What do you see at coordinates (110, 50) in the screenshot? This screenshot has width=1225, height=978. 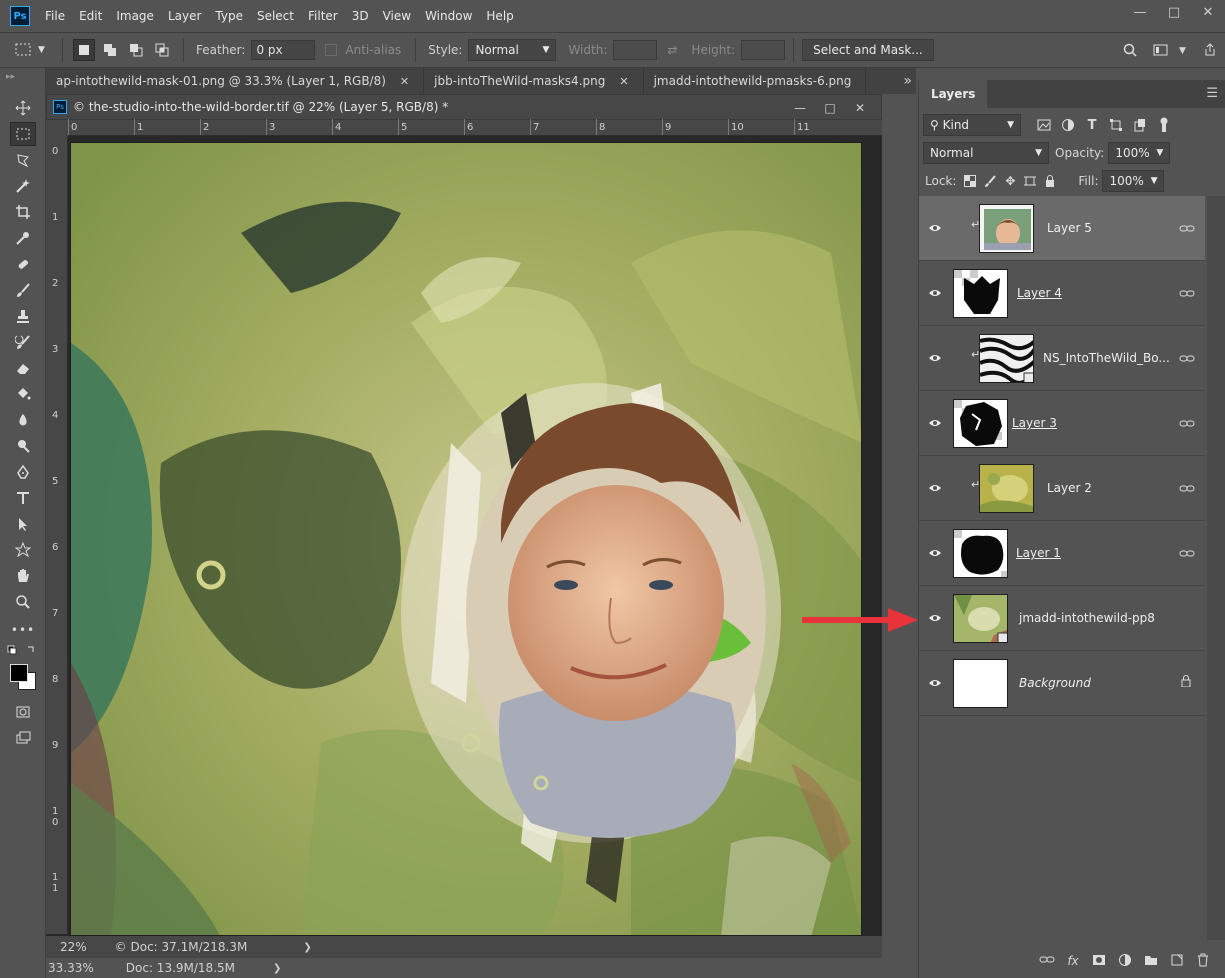 I see `add-selection-button` at bounding box center [110, 50].